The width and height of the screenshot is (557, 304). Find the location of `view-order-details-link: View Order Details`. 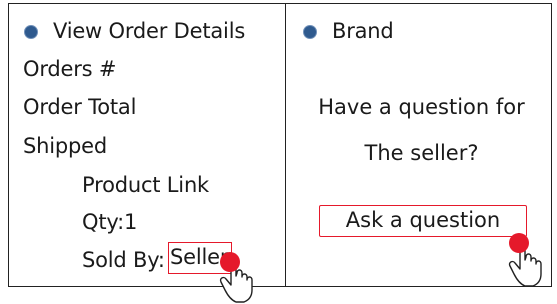

view-order-details-link: View Order Details is located at coordinates (149, 31).